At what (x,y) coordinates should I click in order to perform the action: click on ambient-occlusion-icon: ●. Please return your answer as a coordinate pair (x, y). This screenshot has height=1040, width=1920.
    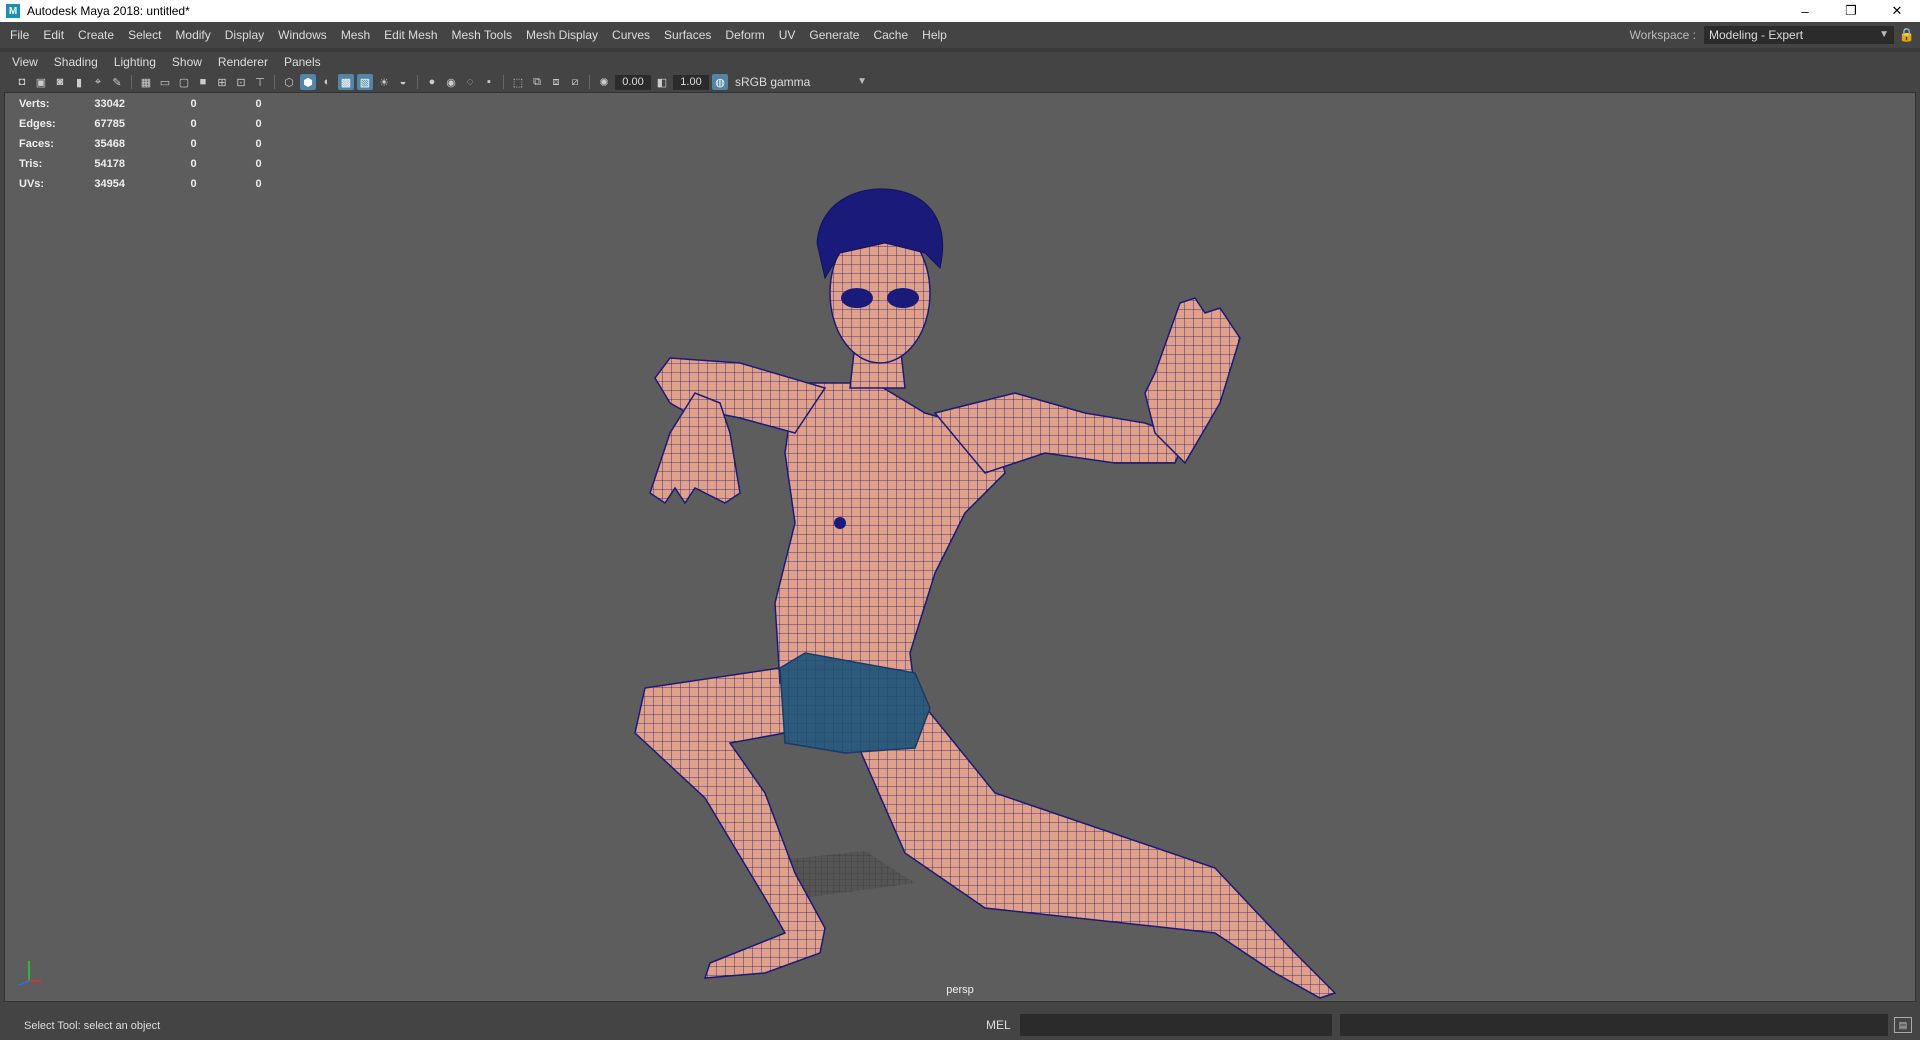
    Looking at the image, I should click on (432, 82).